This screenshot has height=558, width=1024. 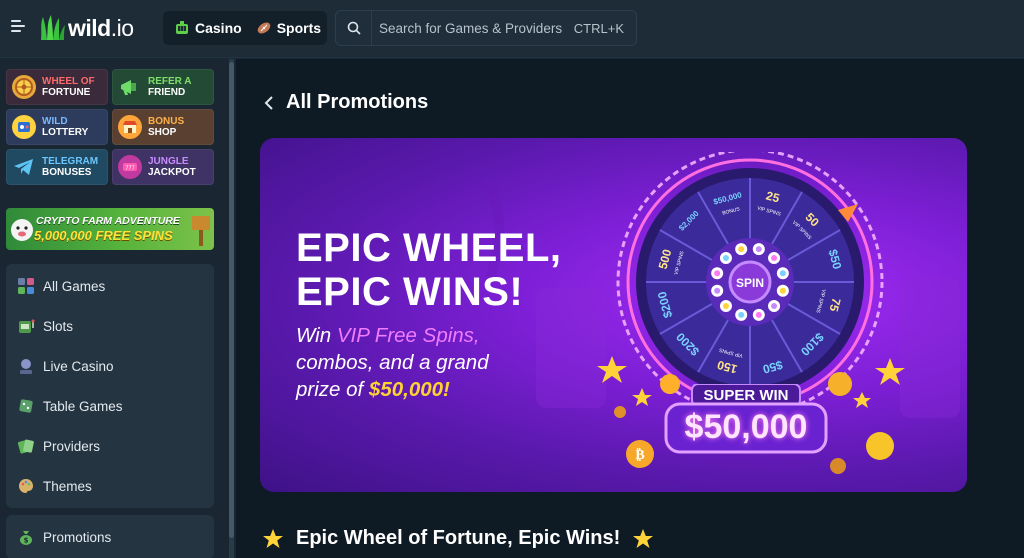 I want to click on nav-item-providers: Providers, so click(x=110, y=446).